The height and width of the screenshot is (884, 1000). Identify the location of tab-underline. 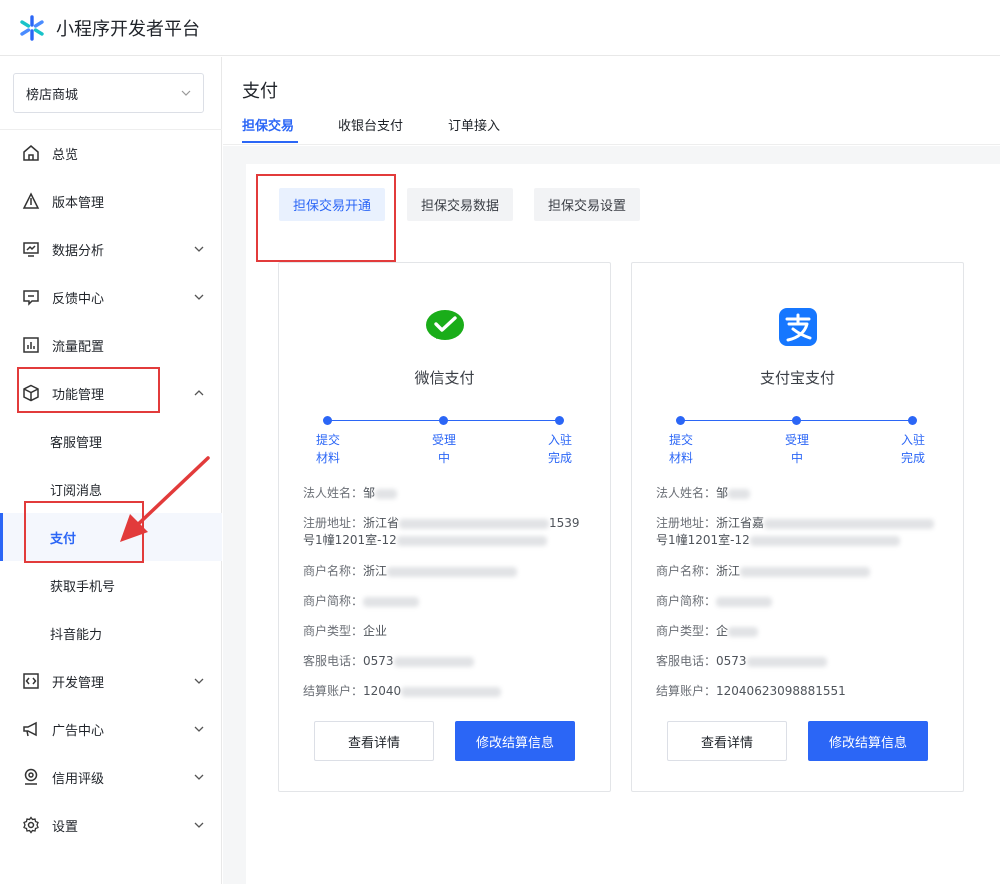
(270, 142).